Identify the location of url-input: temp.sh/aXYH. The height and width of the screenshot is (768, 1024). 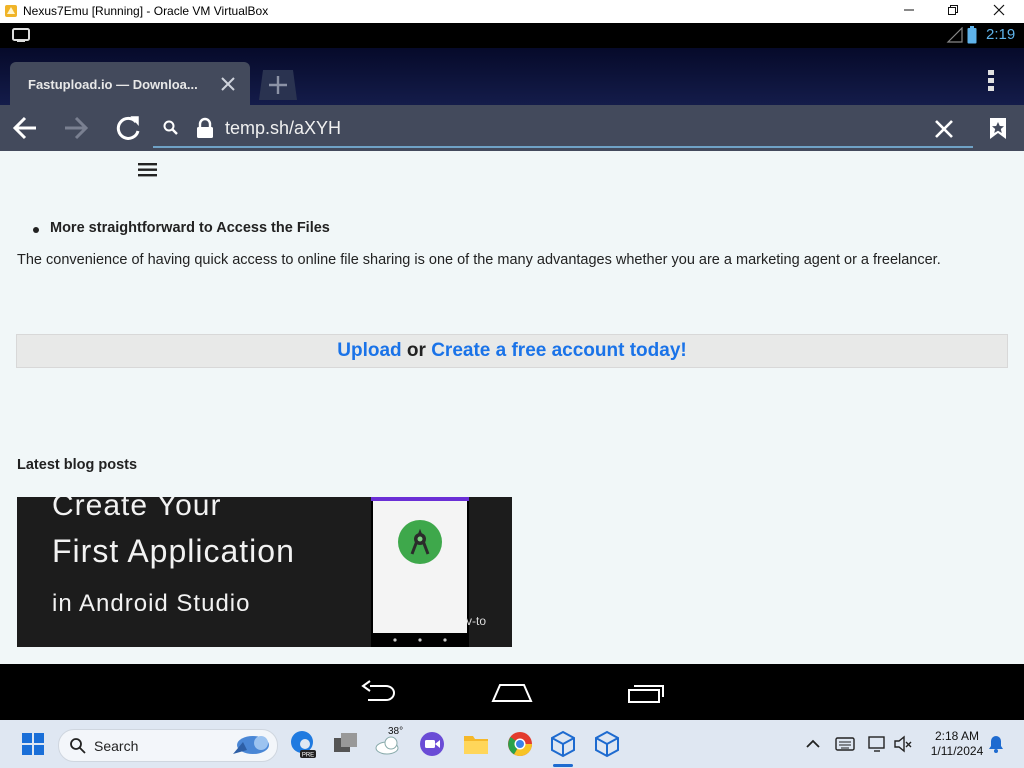
(283, 128).